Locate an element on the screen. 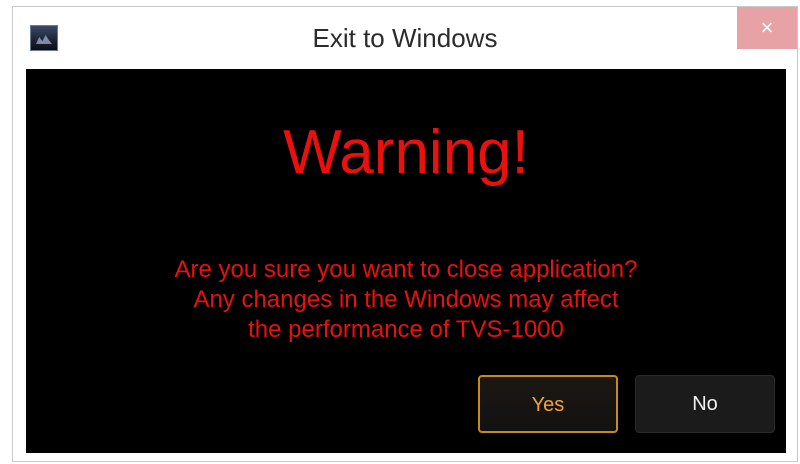 Image resolution: width=800 pixels, height=464 pixels. message-line-3: the performance of TVS-1000 is located at coordinates (406, 329).